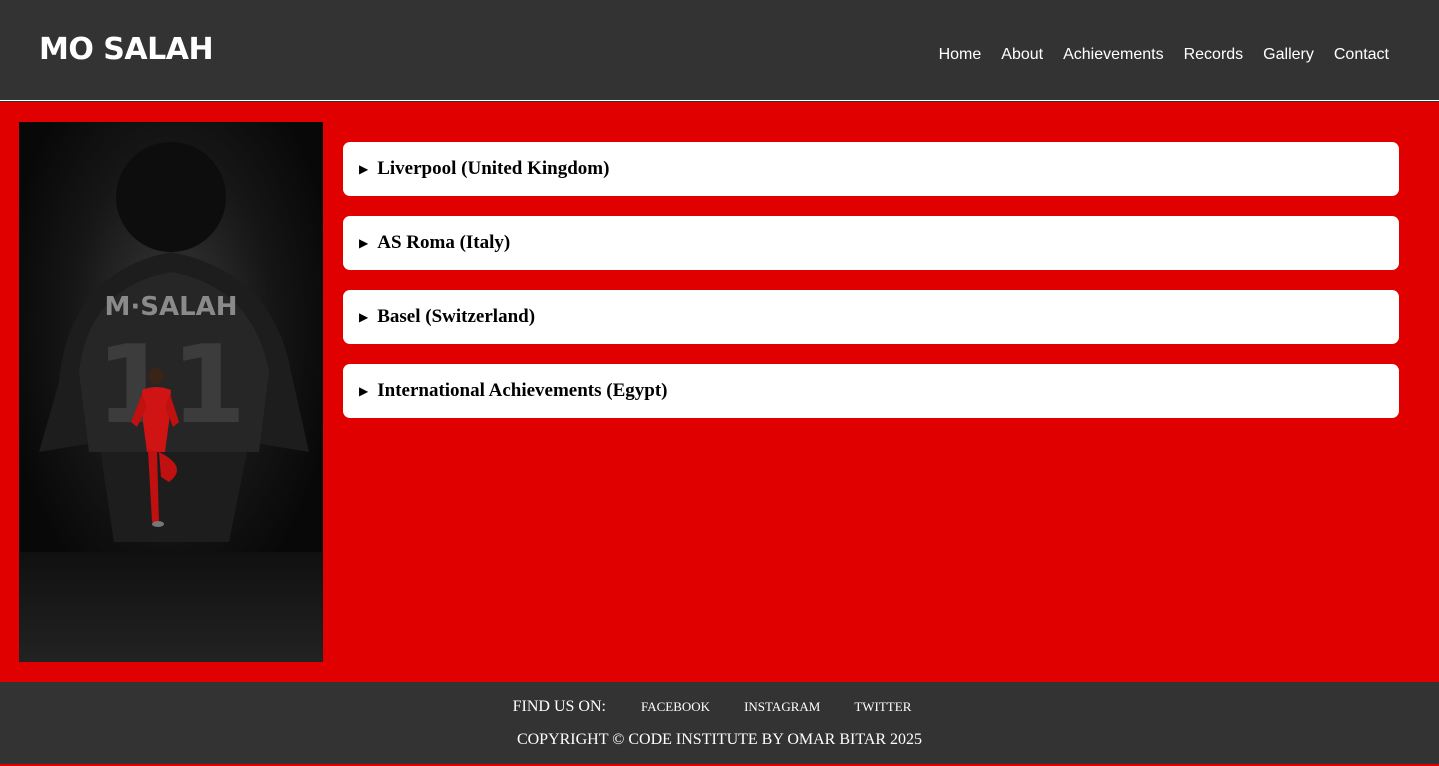 This screenshot has height=766, width=1439. What do you see at coordinates (126, 50) in the screenshot?
I see `site-logo: MO SALAH` at bounding box center [126, 50].